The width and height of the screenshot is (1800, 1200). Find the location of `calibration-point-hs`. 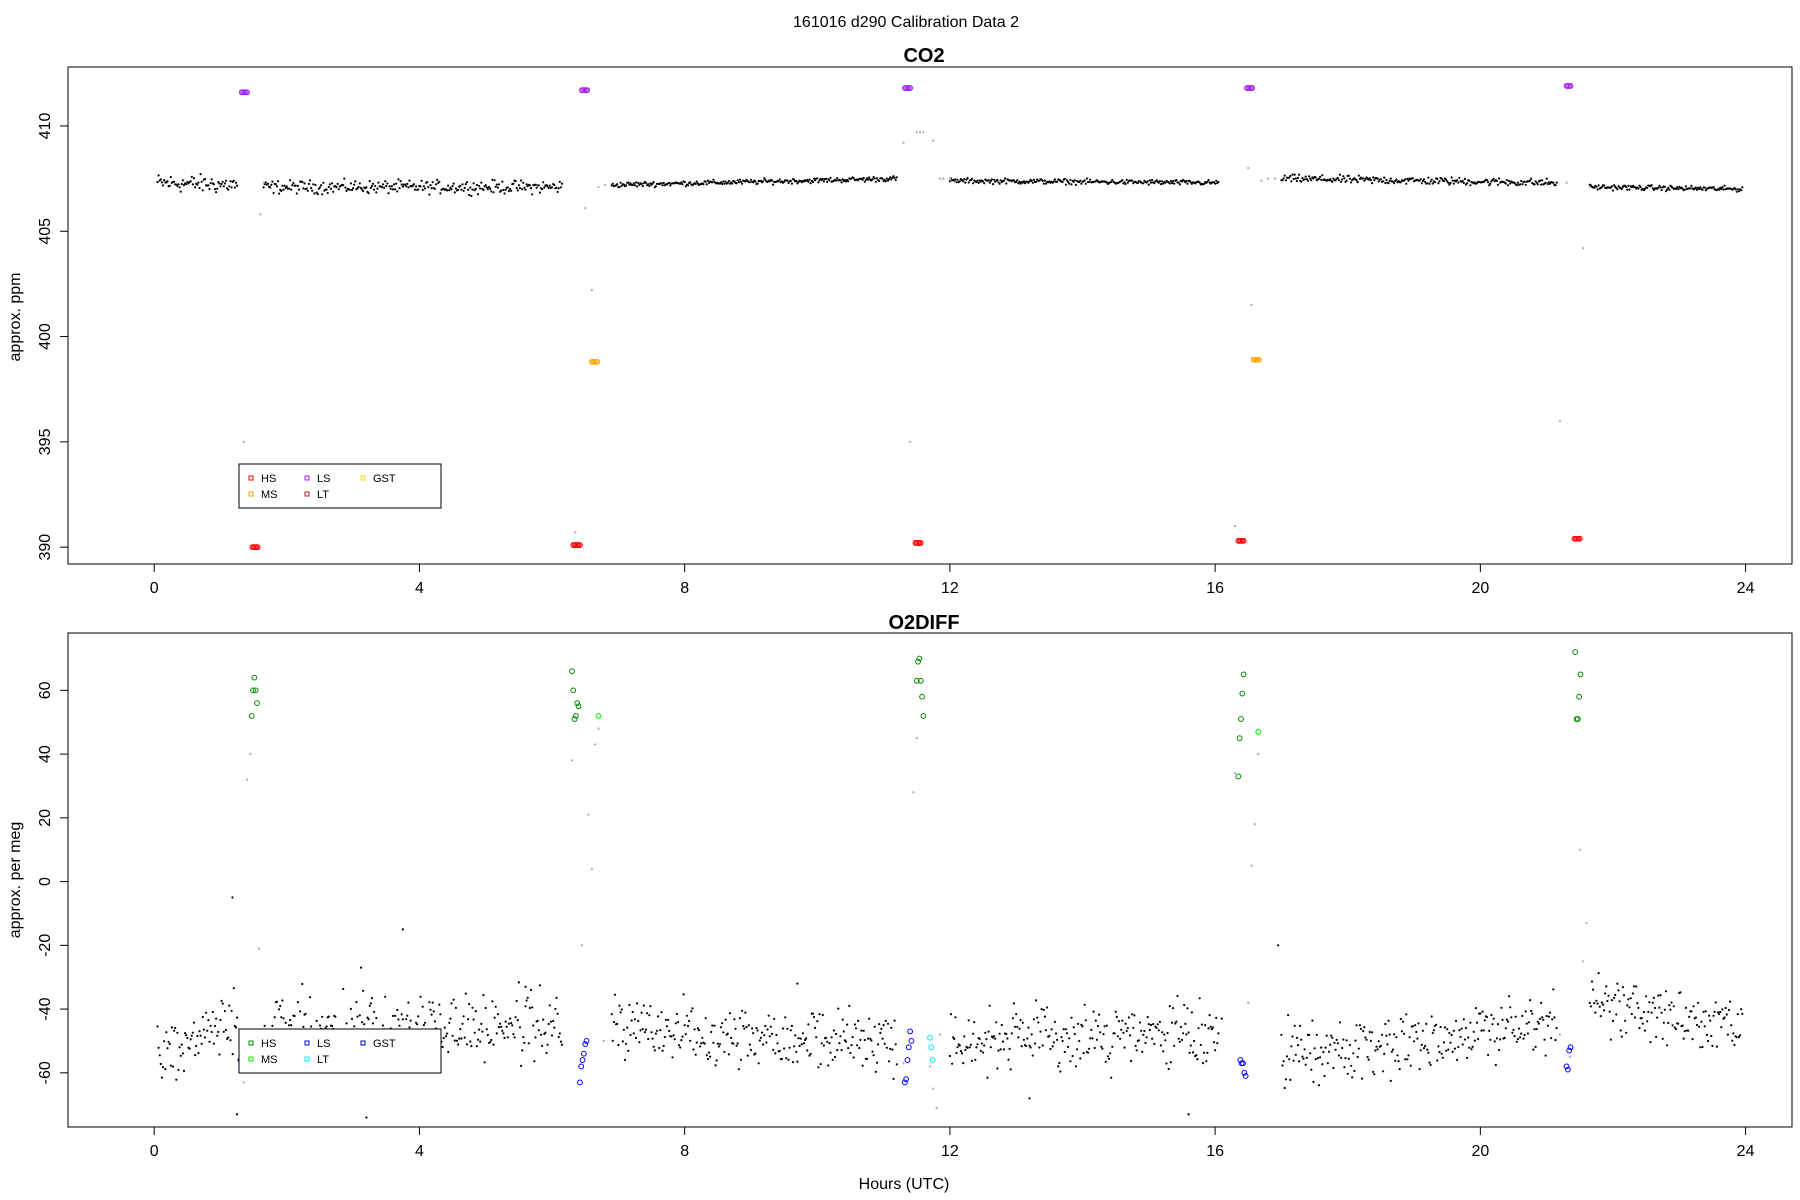

calibration-point-hs is located at coordinates (251, 715).